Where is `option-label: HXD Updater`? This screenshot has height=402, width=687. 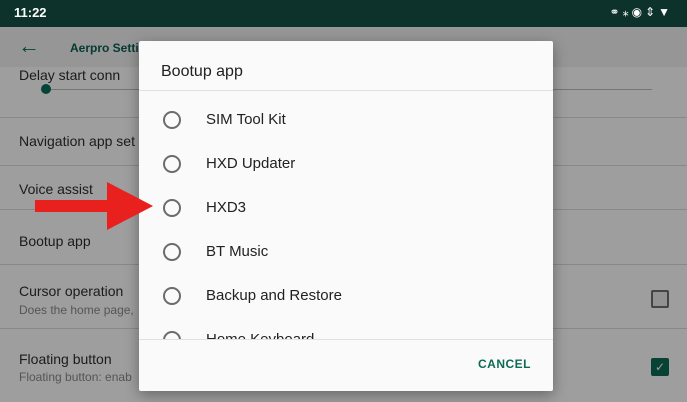
option-label: HXD Updater is located at coordinates (251, 163).